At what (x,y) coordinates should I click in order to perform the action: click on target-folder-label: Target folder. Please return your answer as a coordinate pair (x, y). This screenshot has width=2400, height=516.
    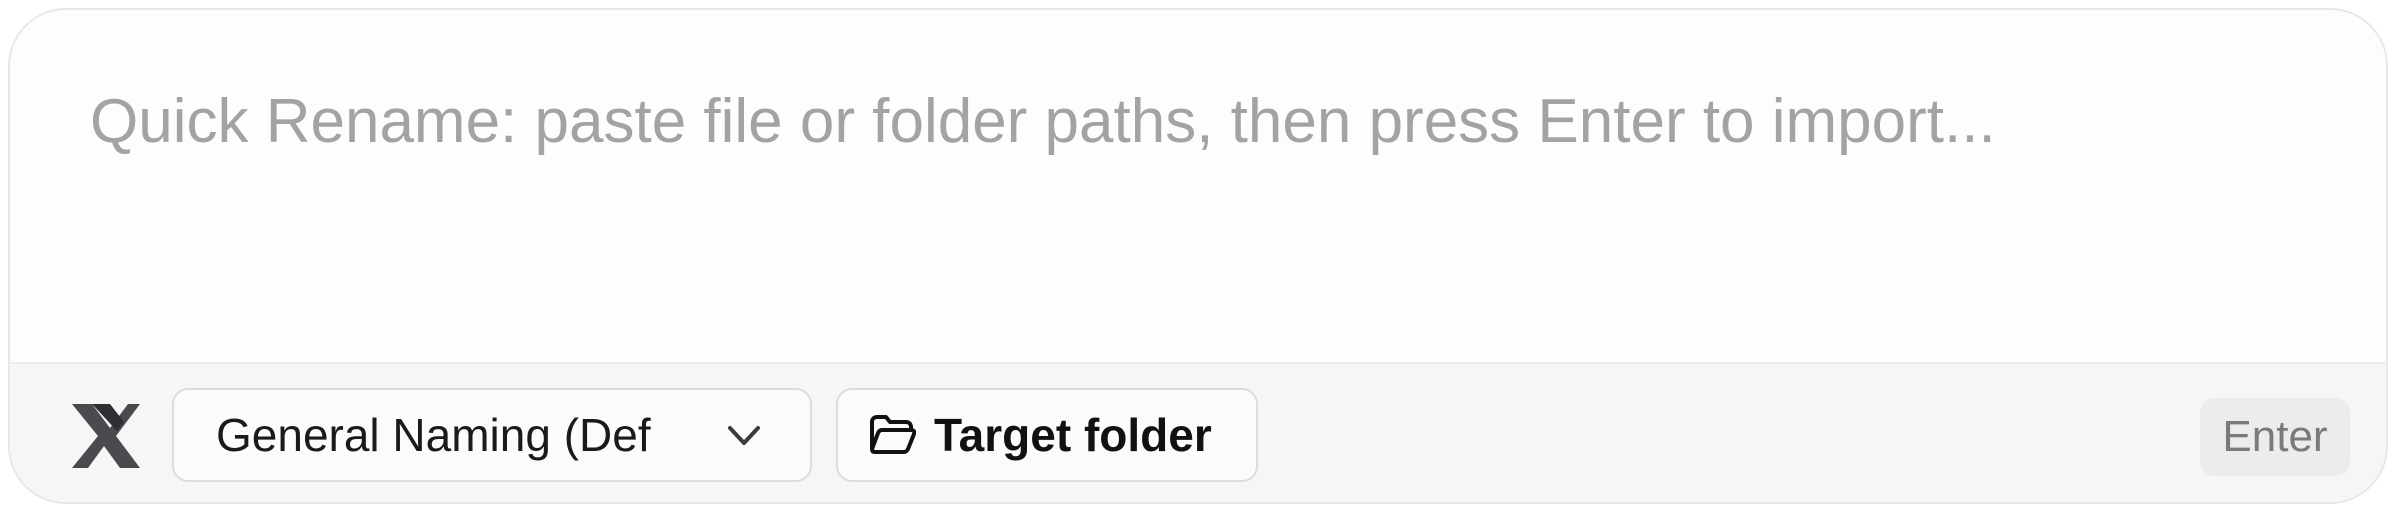
    Looking at the image, I should click on (1073, 435).